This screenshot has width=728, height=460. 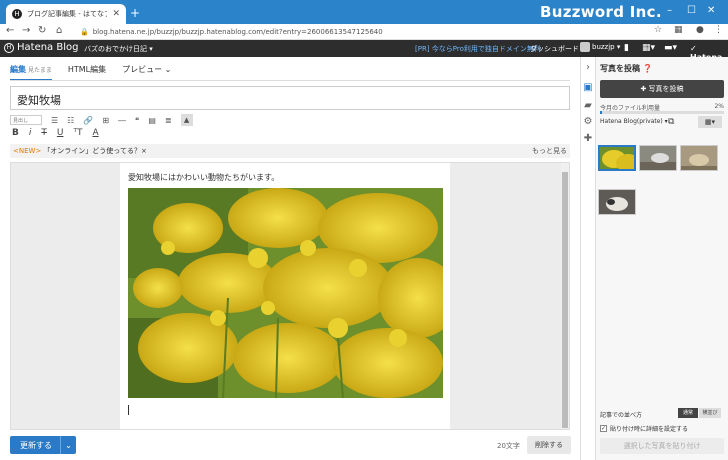 I want to click on table-icon: ▤, so click(x=152, y=120).